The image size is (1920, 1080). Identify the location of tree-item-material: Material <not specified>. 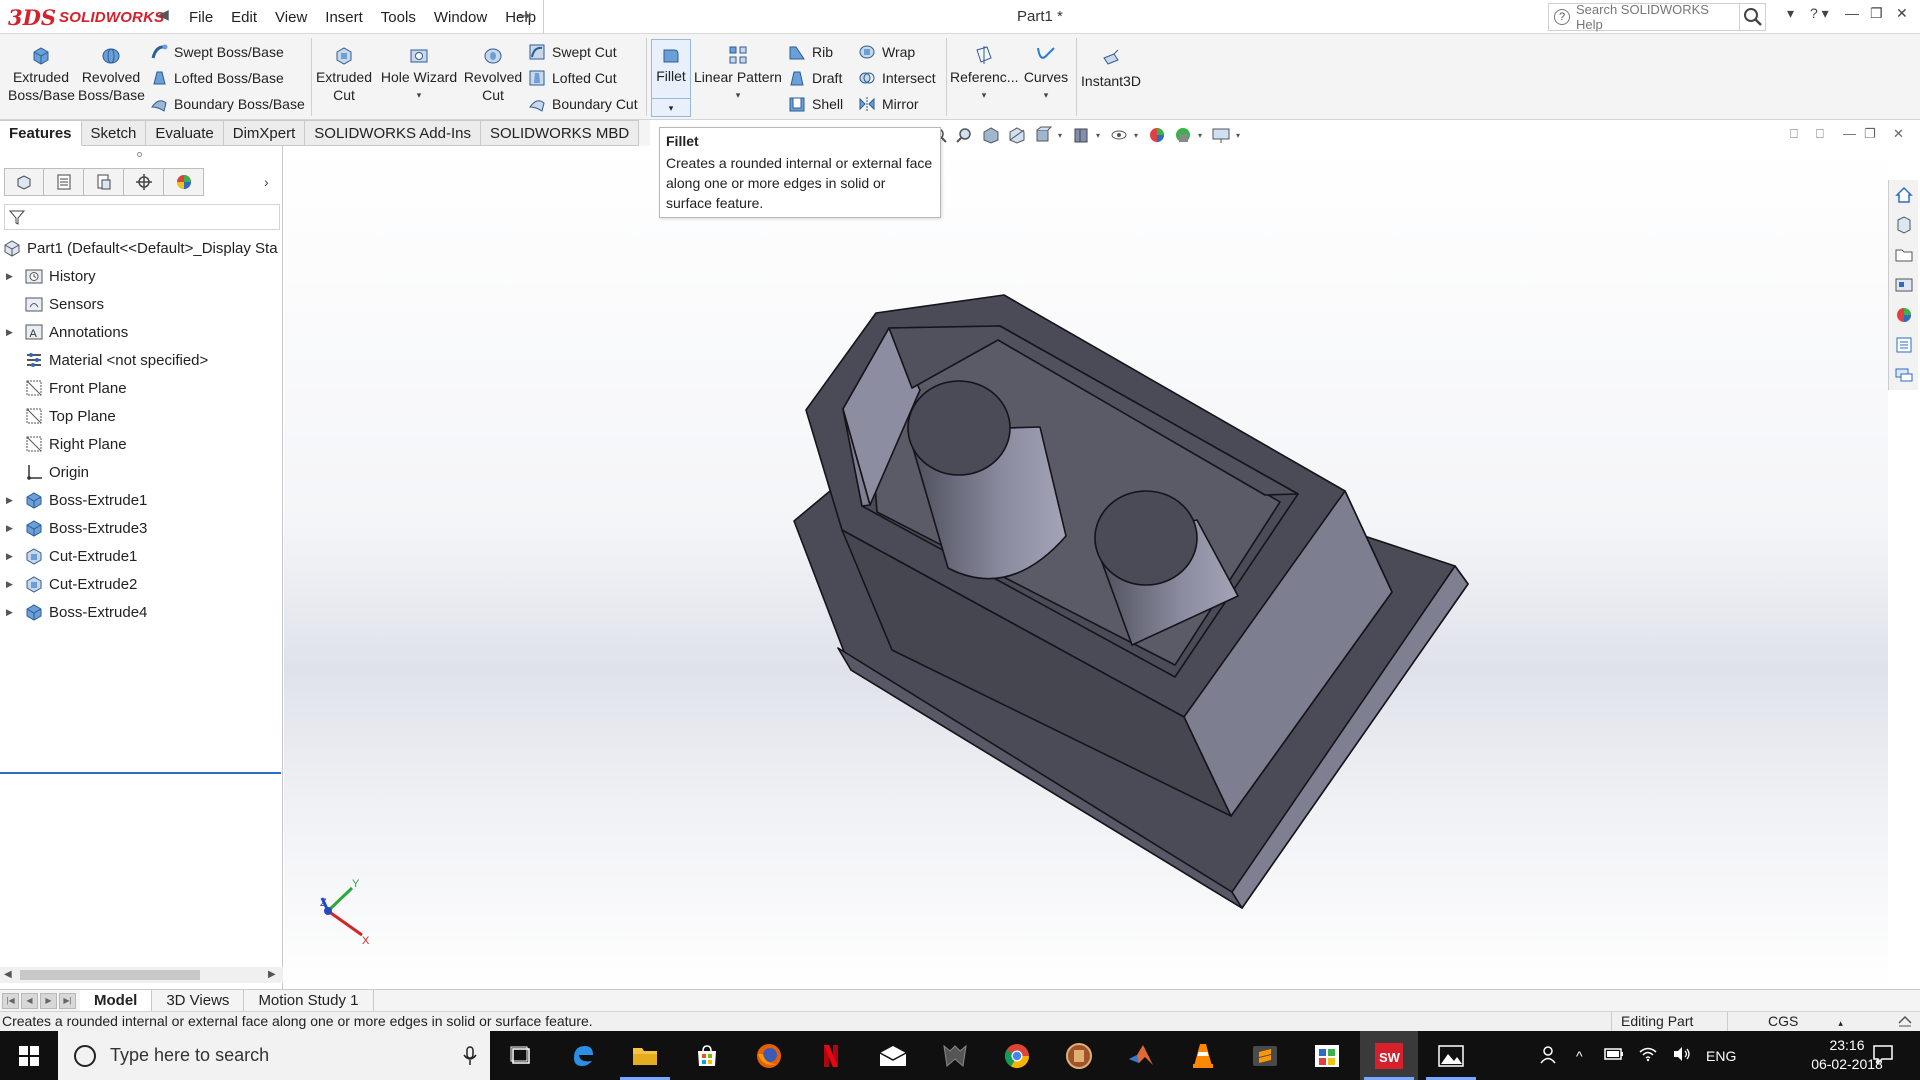
(141, 360).